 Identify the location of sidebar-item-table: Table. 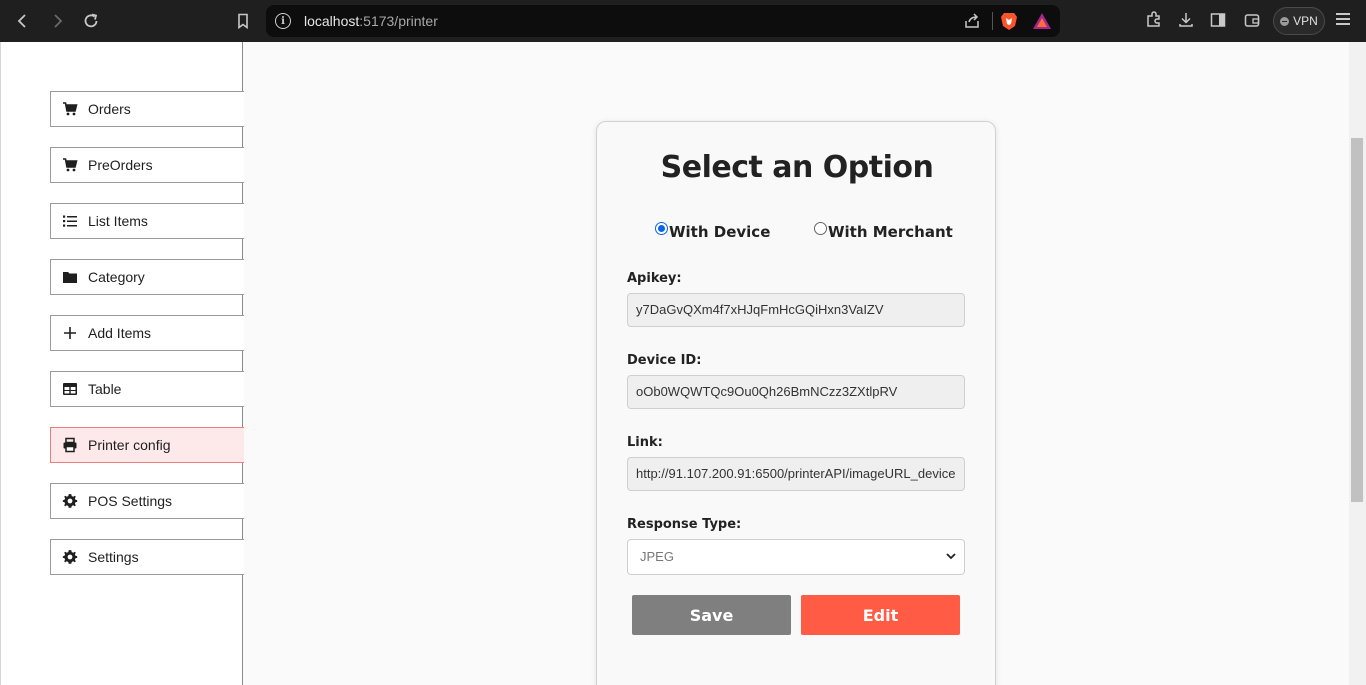
(147, 389).